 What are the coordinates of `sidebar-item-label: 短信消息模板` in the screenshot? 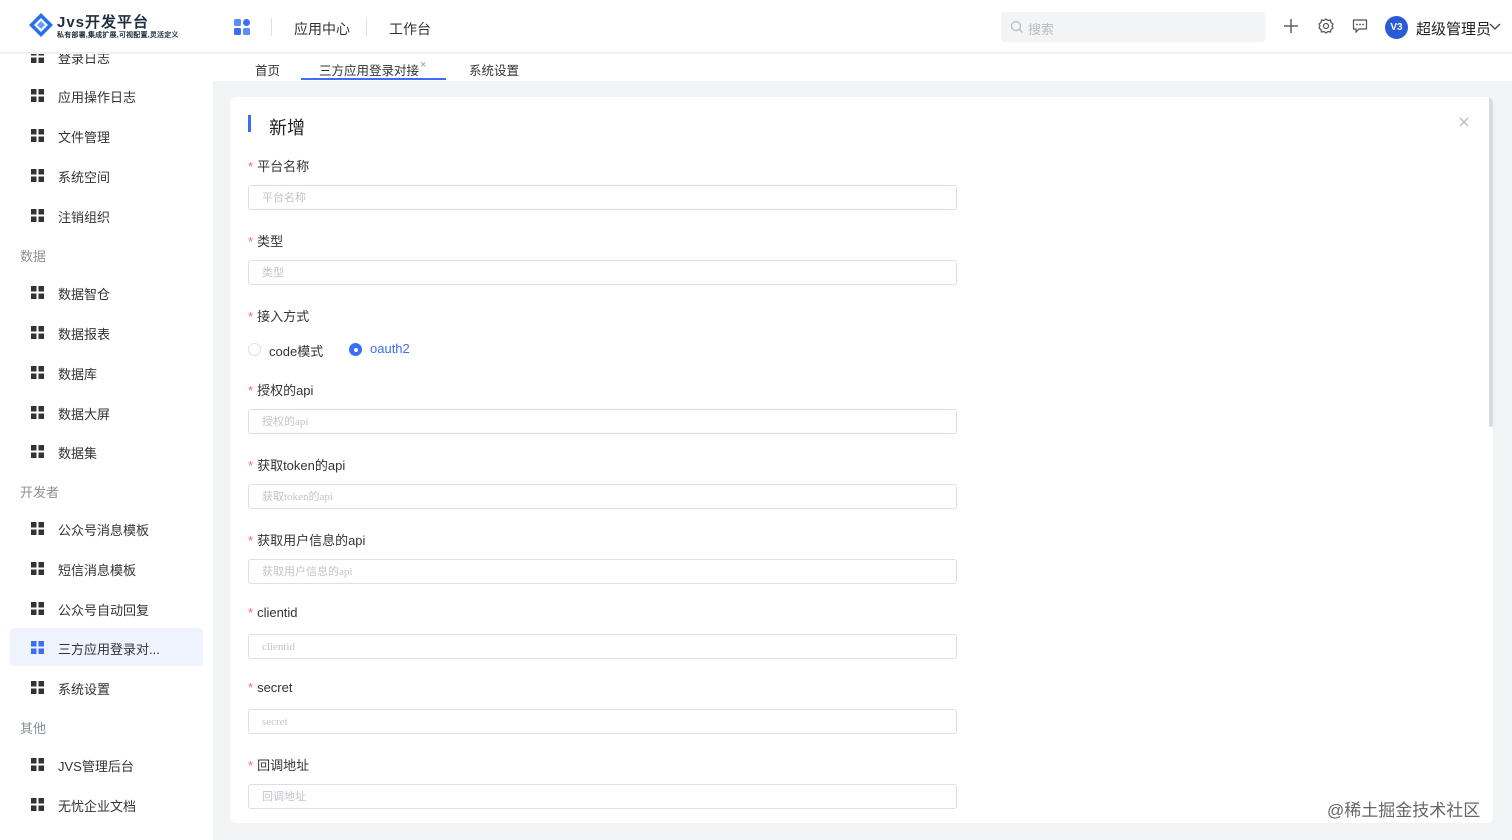 It's located at (97, 570).